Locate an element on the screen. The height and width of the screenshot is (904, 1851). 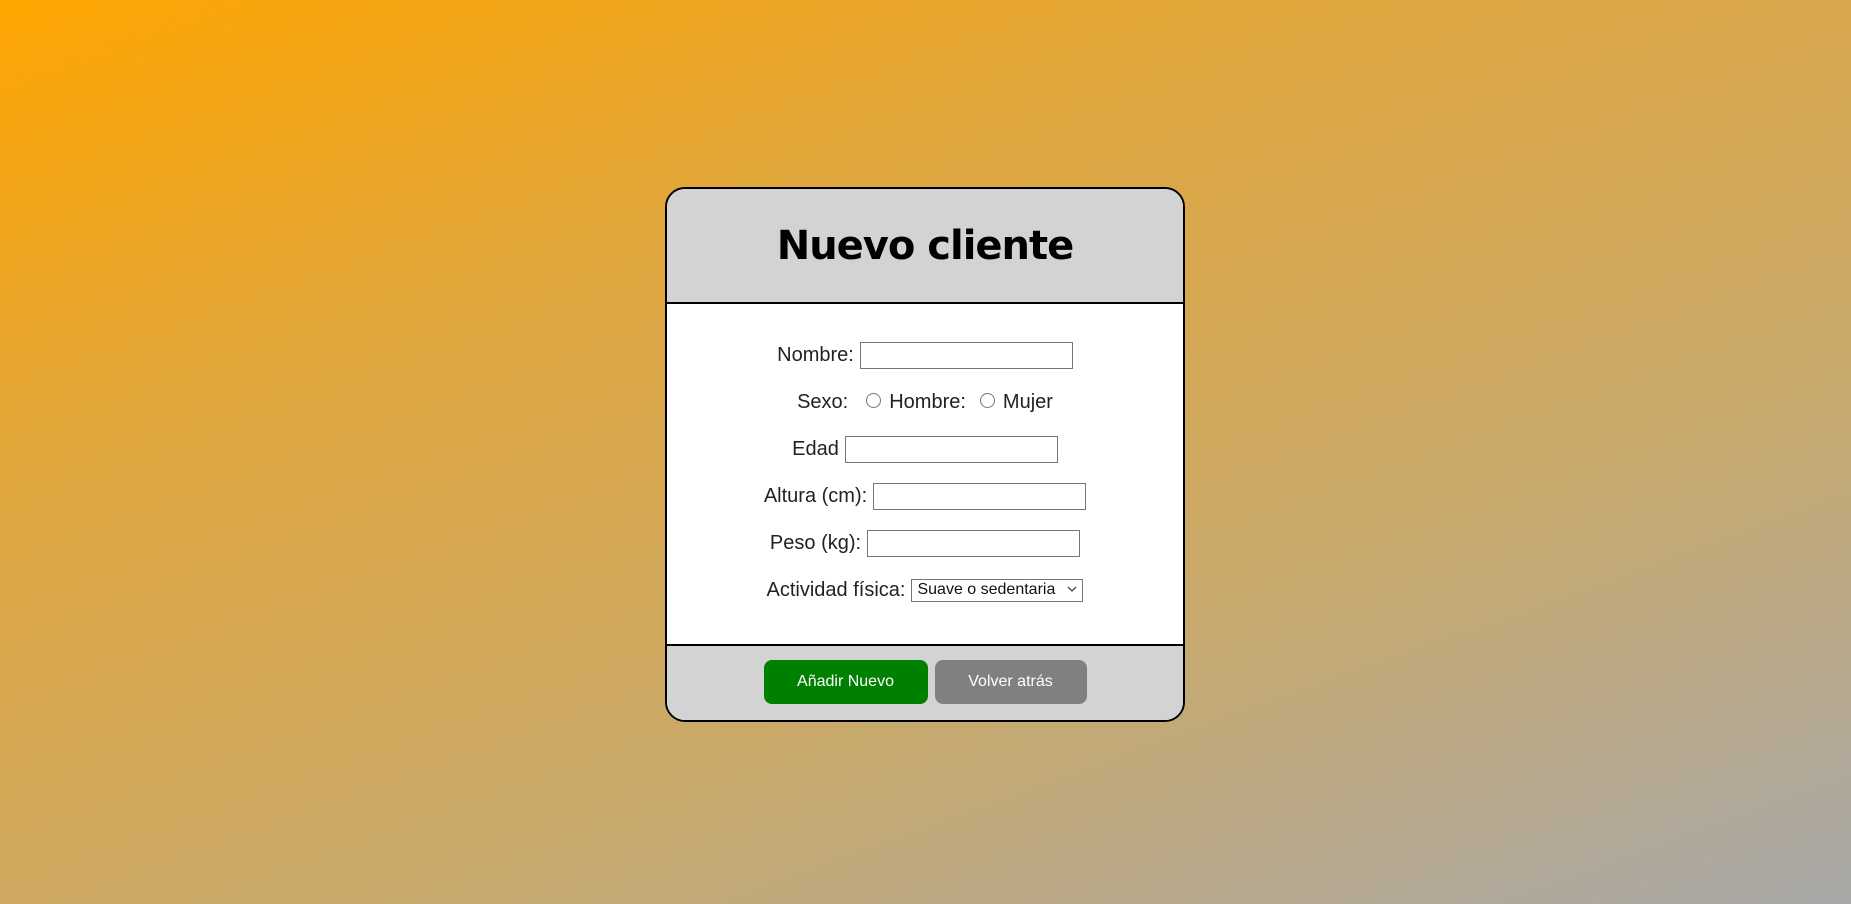
actividad-select: Suave o sedentaria is located at coordinates (997, 590).